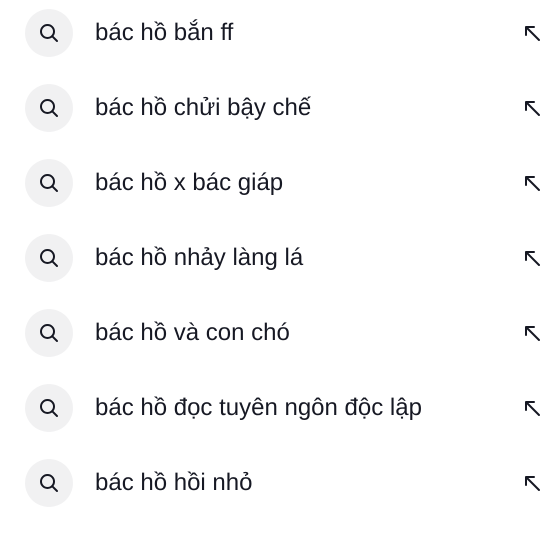 The height and width of the screenshot is (560, 560). I want to click on suggestion-text: bác hồ bắn ff, so click(308, 33).